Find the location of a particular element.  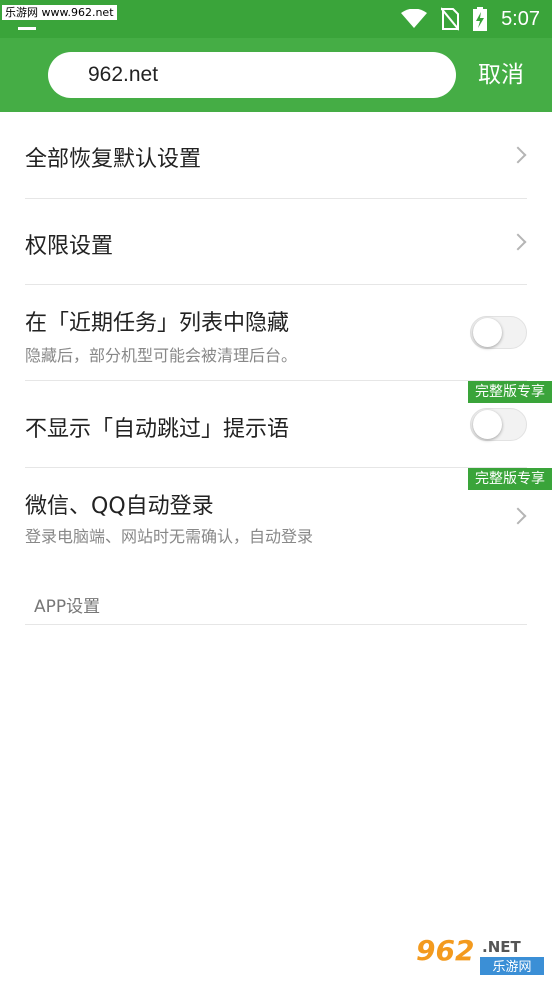

item-title: 全部恢复默认设置 is located at coordinates (113, 159).